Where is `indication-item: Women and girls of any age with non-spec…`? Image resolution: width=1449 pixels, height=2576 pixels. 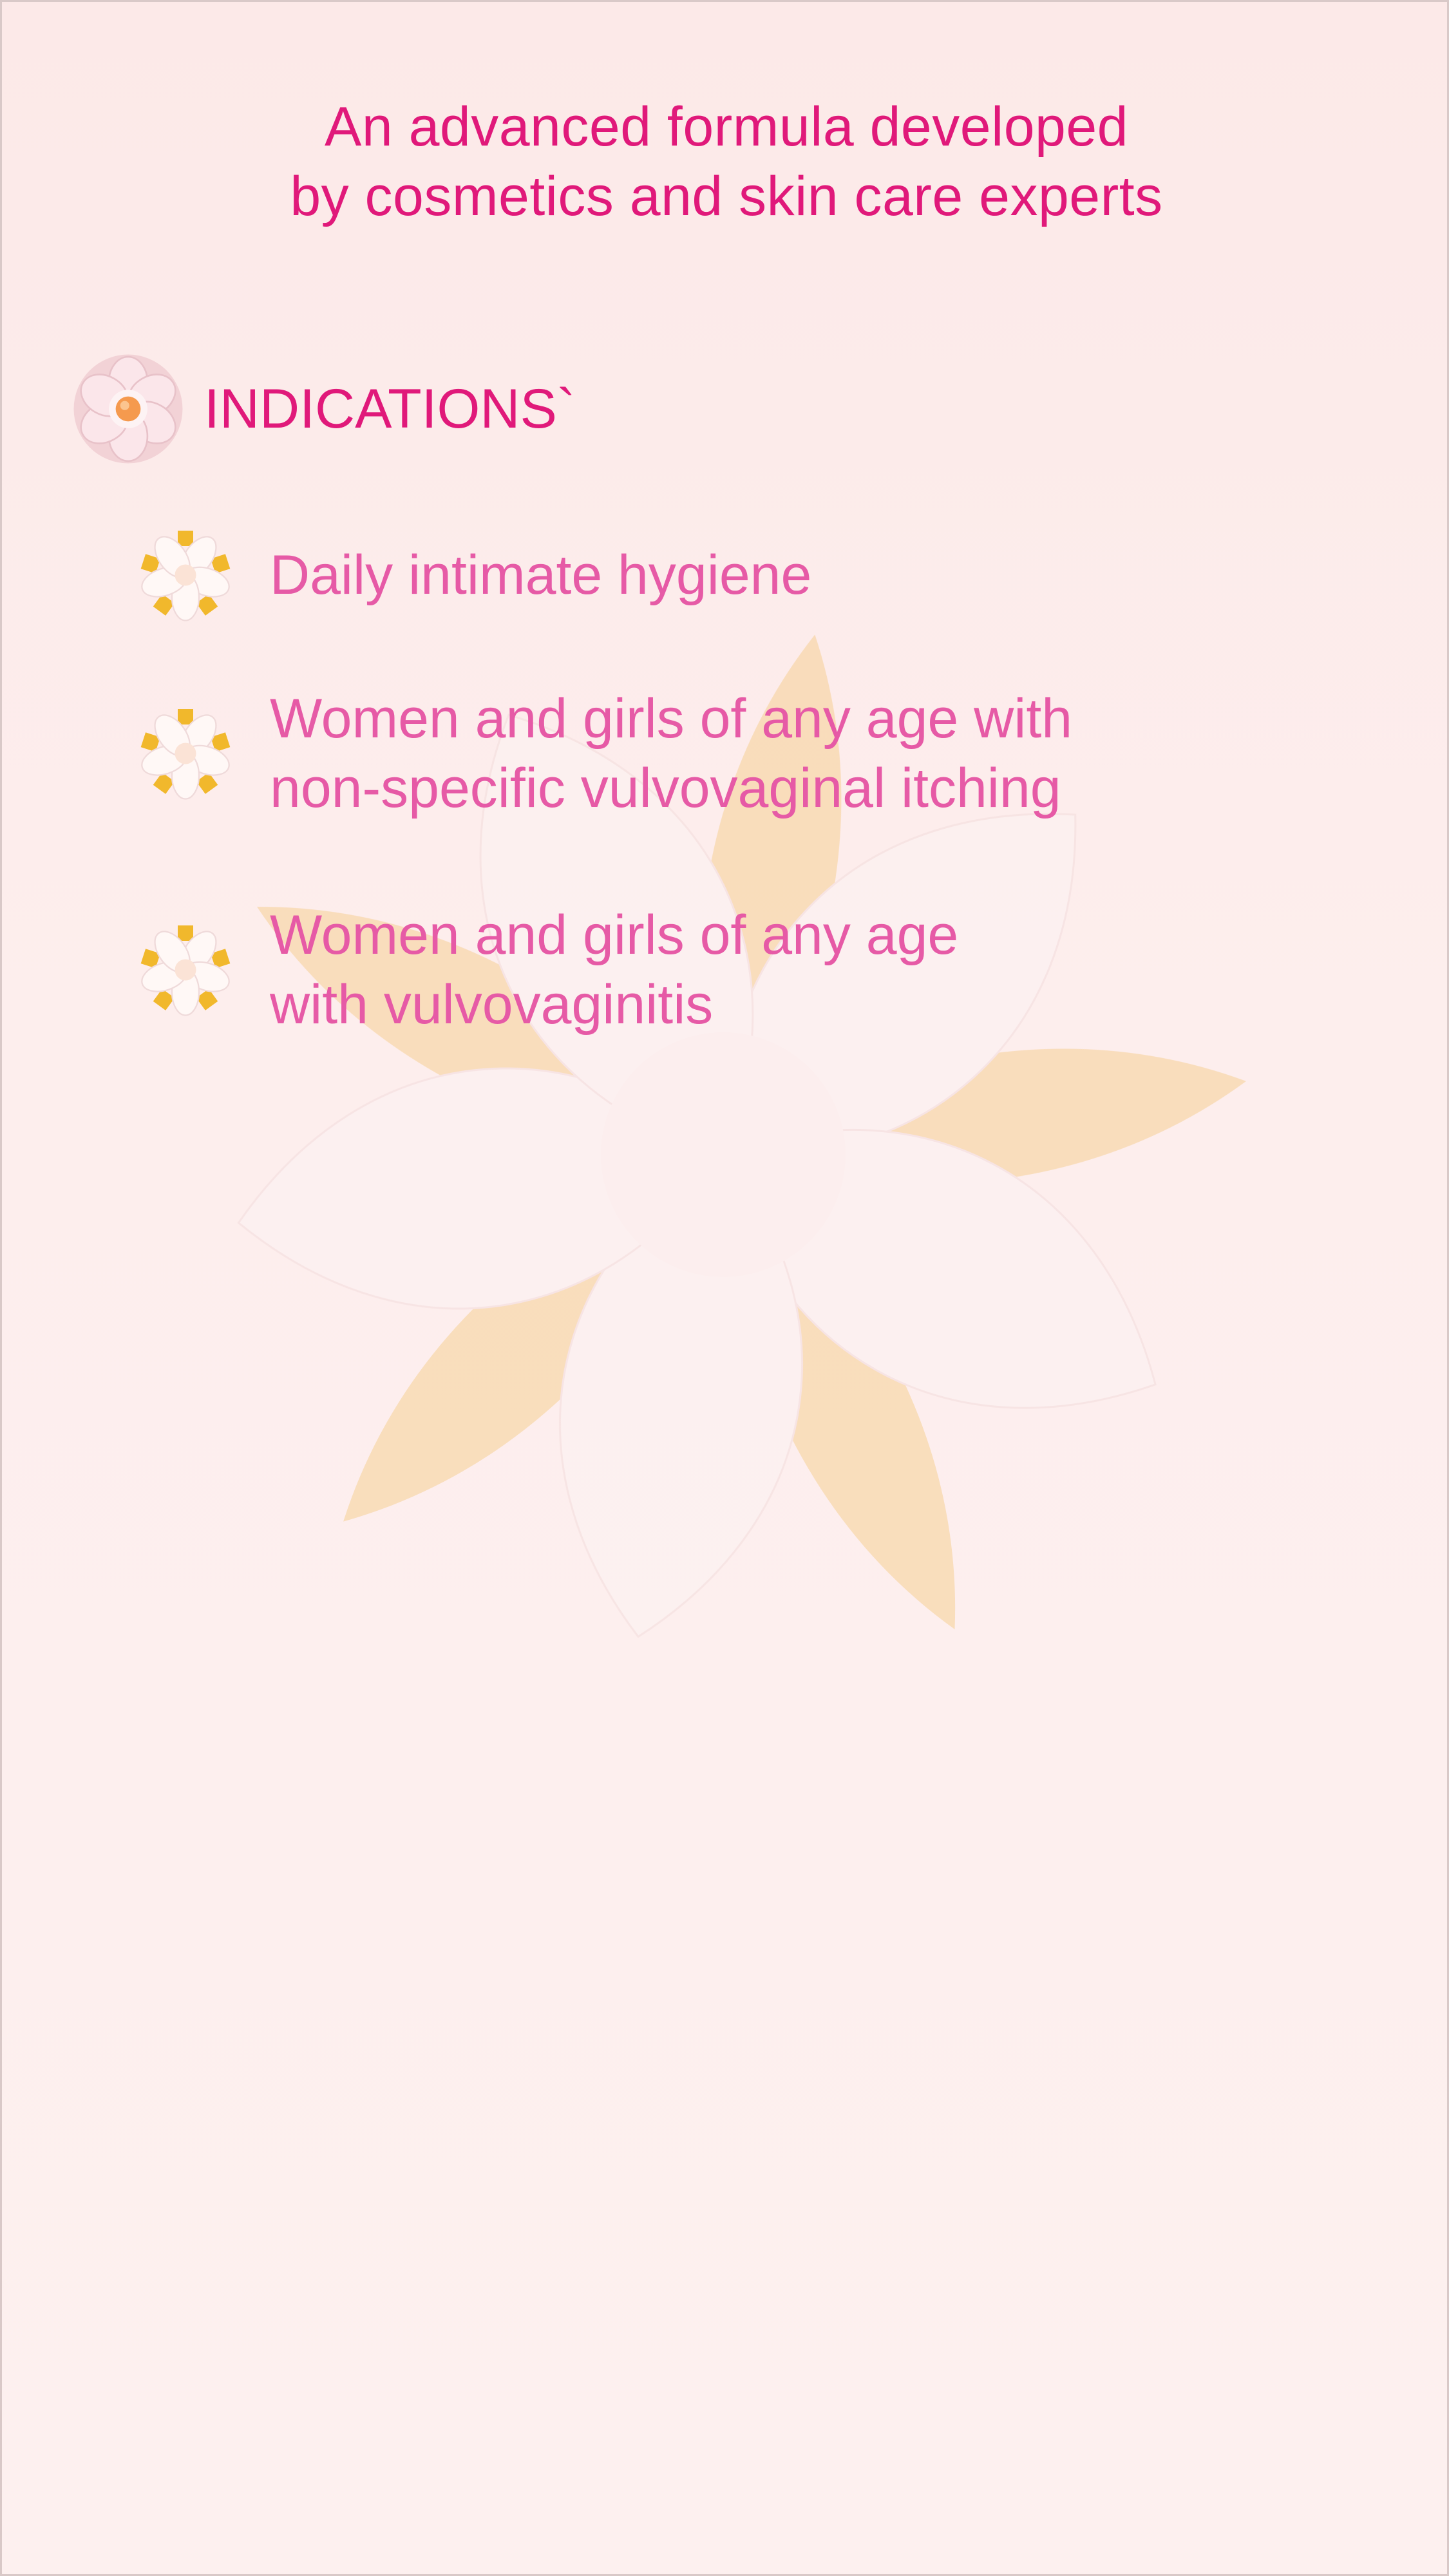 indication-item: Women and girls of any age with non-spec… is located at coordinates (604, 753).